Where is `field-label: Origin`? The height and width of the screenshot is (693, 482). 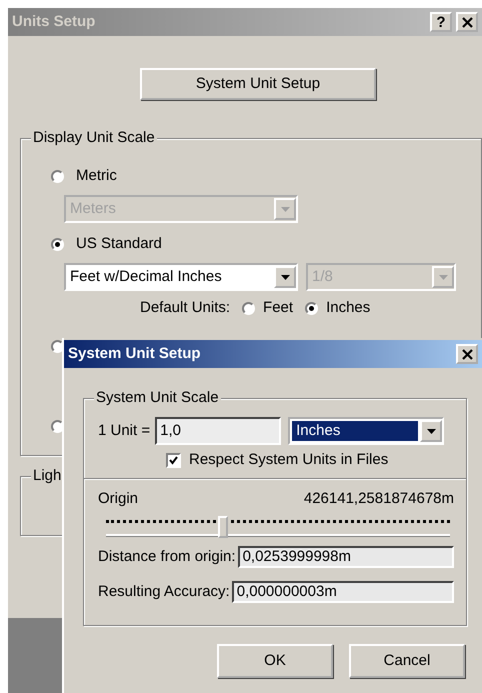 field-label: Origin is located at coordinates (118, 498).